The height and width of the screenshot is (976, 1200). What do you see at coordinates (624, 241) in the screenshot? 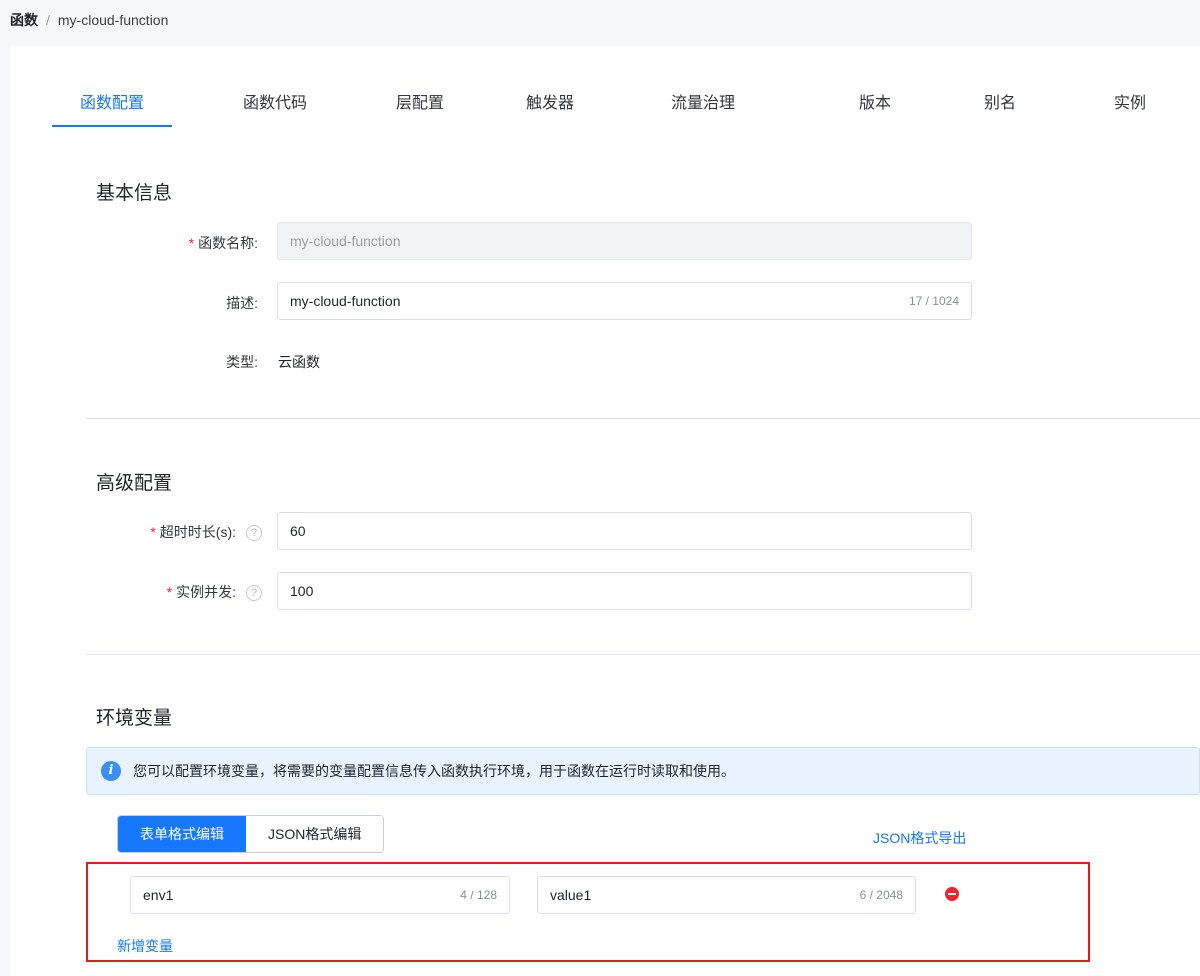
I see `function-name-input: my-cloud-function` at bounding box center [624, 241].